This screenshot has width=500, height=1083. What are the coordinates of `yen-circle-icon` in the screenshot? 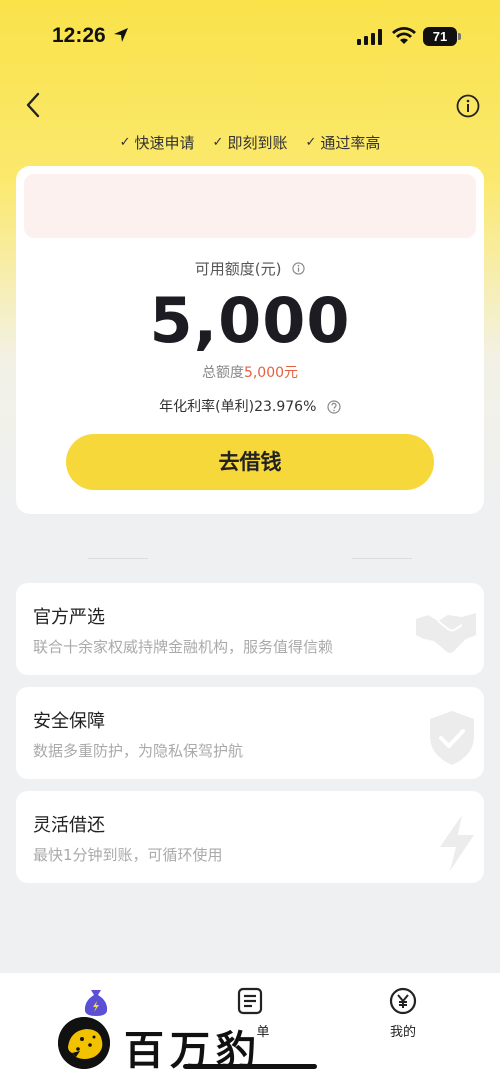 It's located at (403, 1001).